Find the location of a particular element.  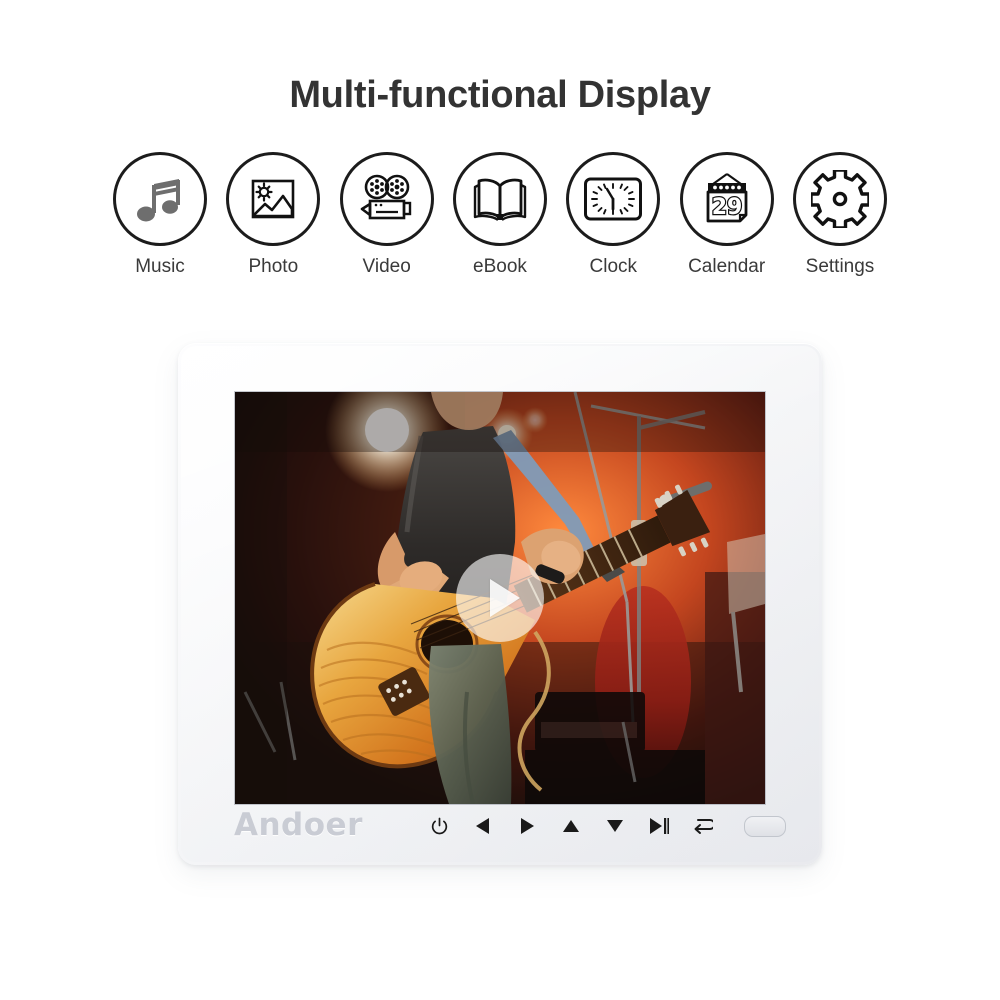

brand-logo: Andoer is located at coordinates (298, 825).